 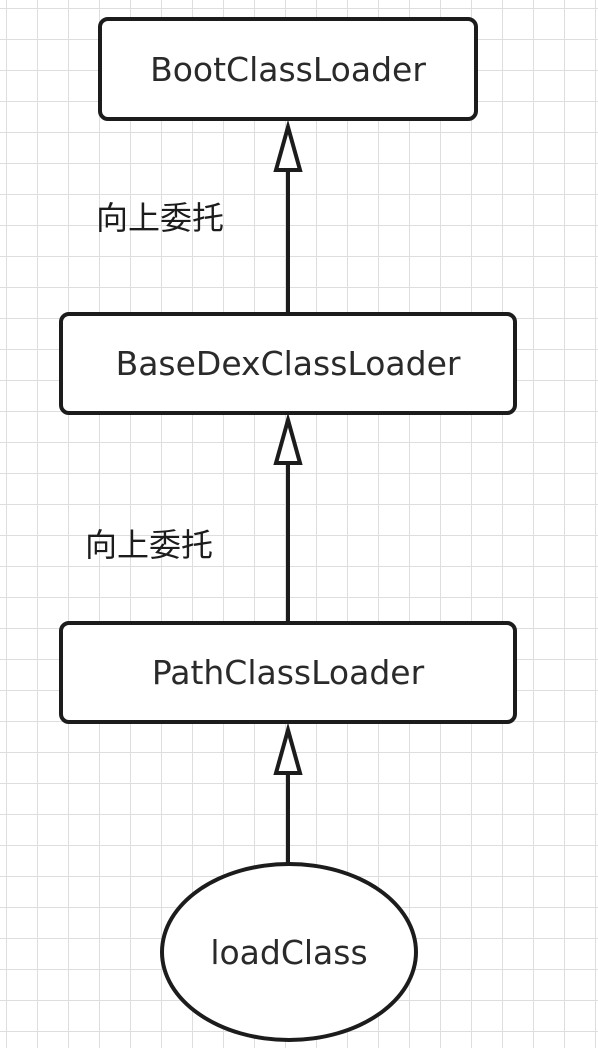 What do you see at coordinates (288, 748) in the screenshot?
I see `edge-load-to-path-arrowhead` at bounding box center [288, 748].